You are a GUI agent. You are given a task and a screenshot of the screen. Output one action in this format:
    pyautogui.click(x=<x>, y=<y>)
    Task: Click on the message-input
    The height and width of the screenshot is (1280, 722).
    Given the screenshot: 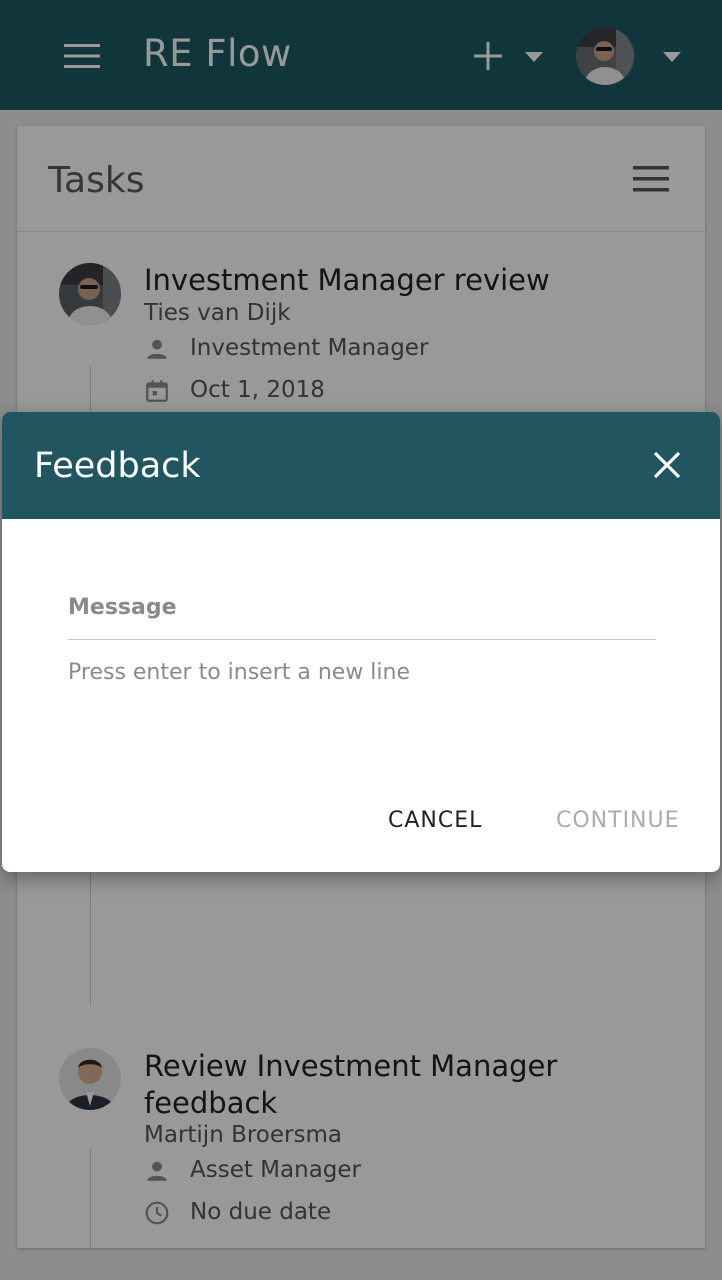 What is the action you would take?
    pyautogui.click(x=364, y=615)
    